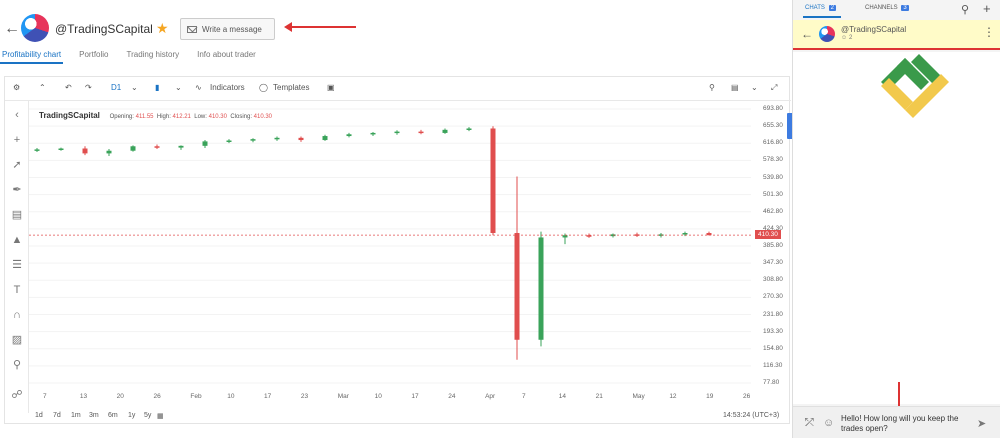 The width and height of the screenshot is (1000, 438). What do you see at coordinates (196, 396) in the screenshot?
I see `time-tick-label: Feb` at bounding box center [196, 396].